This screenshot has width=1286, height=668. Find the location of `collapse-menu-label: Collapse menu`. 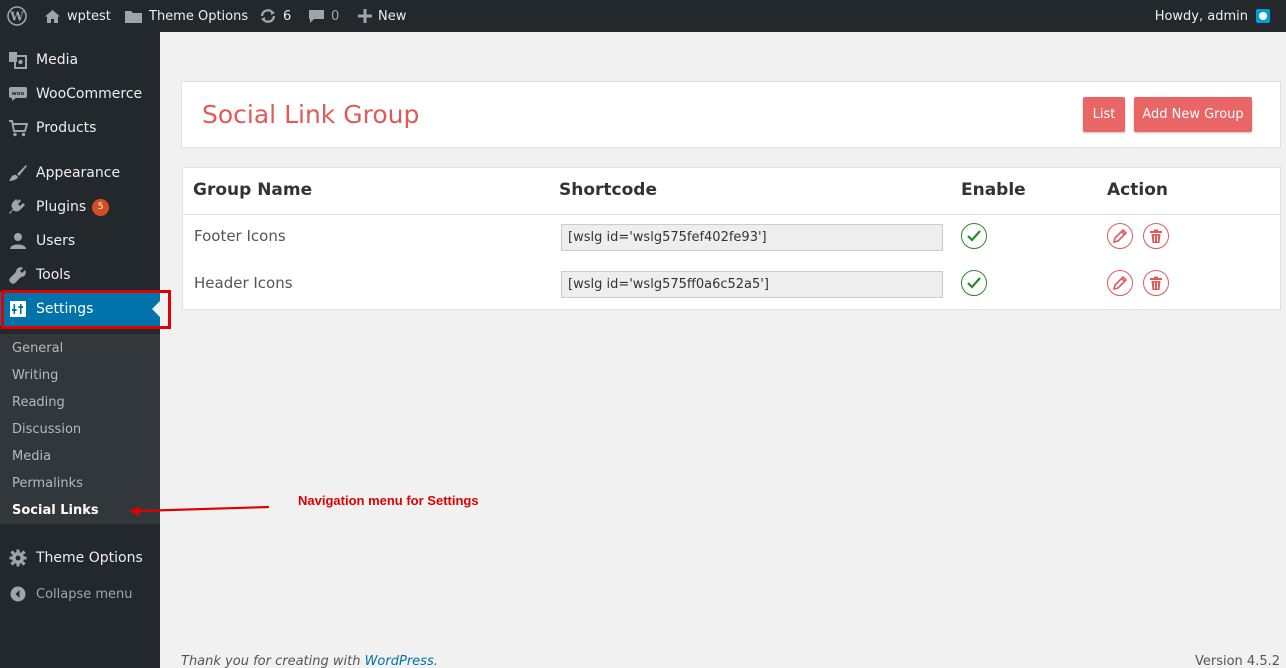

collapse-menu-label: Collapse menu is located at coordinates (84, 594).